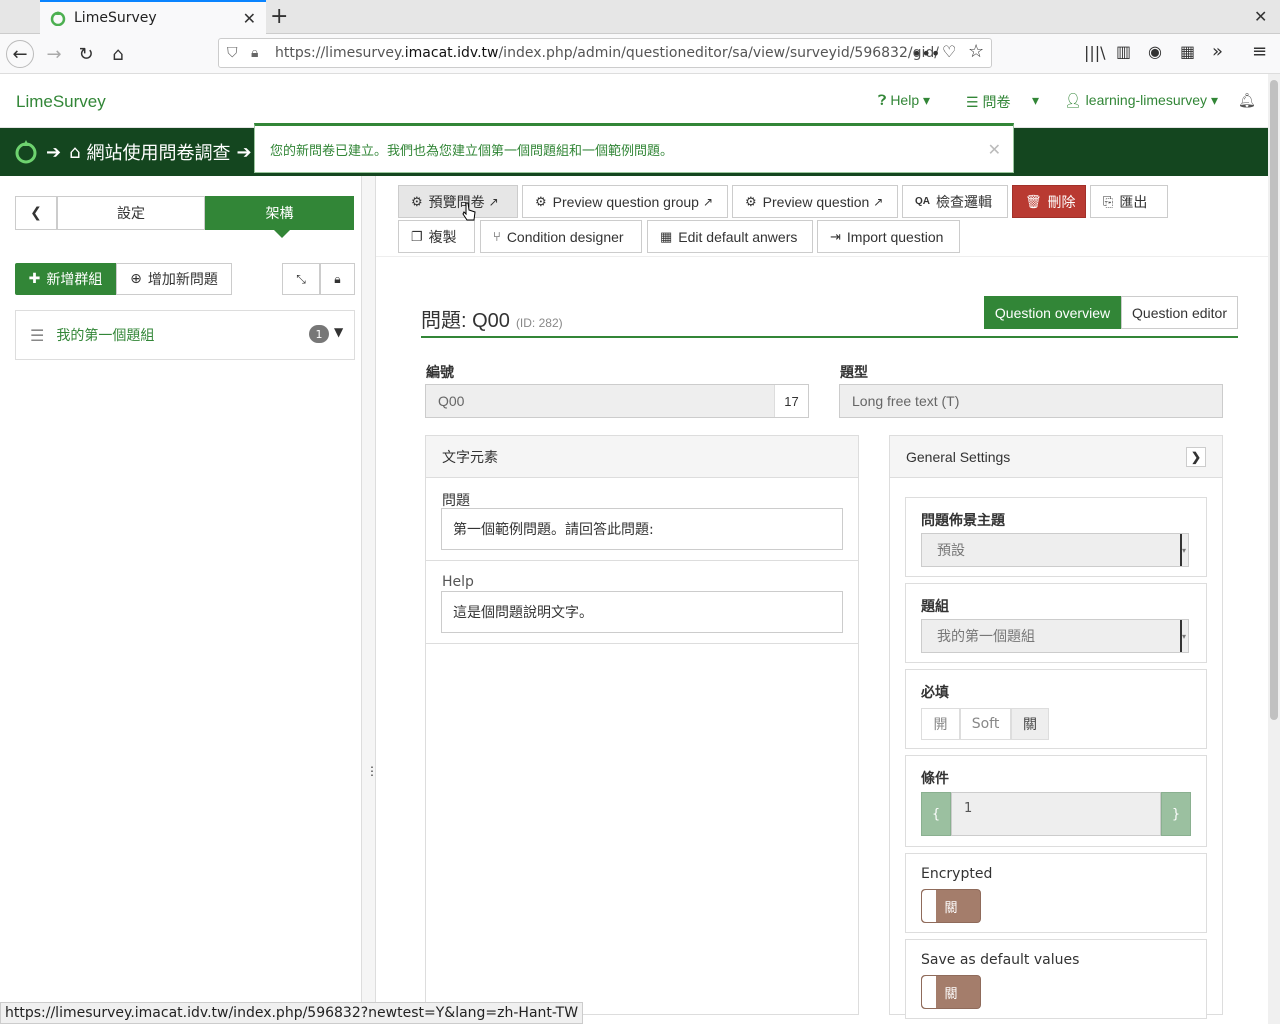 The image size is (1280, 1024). Describe the element at coordinates (118, 54) in the screenshot. I see `home-icon: ⌂` at that location.